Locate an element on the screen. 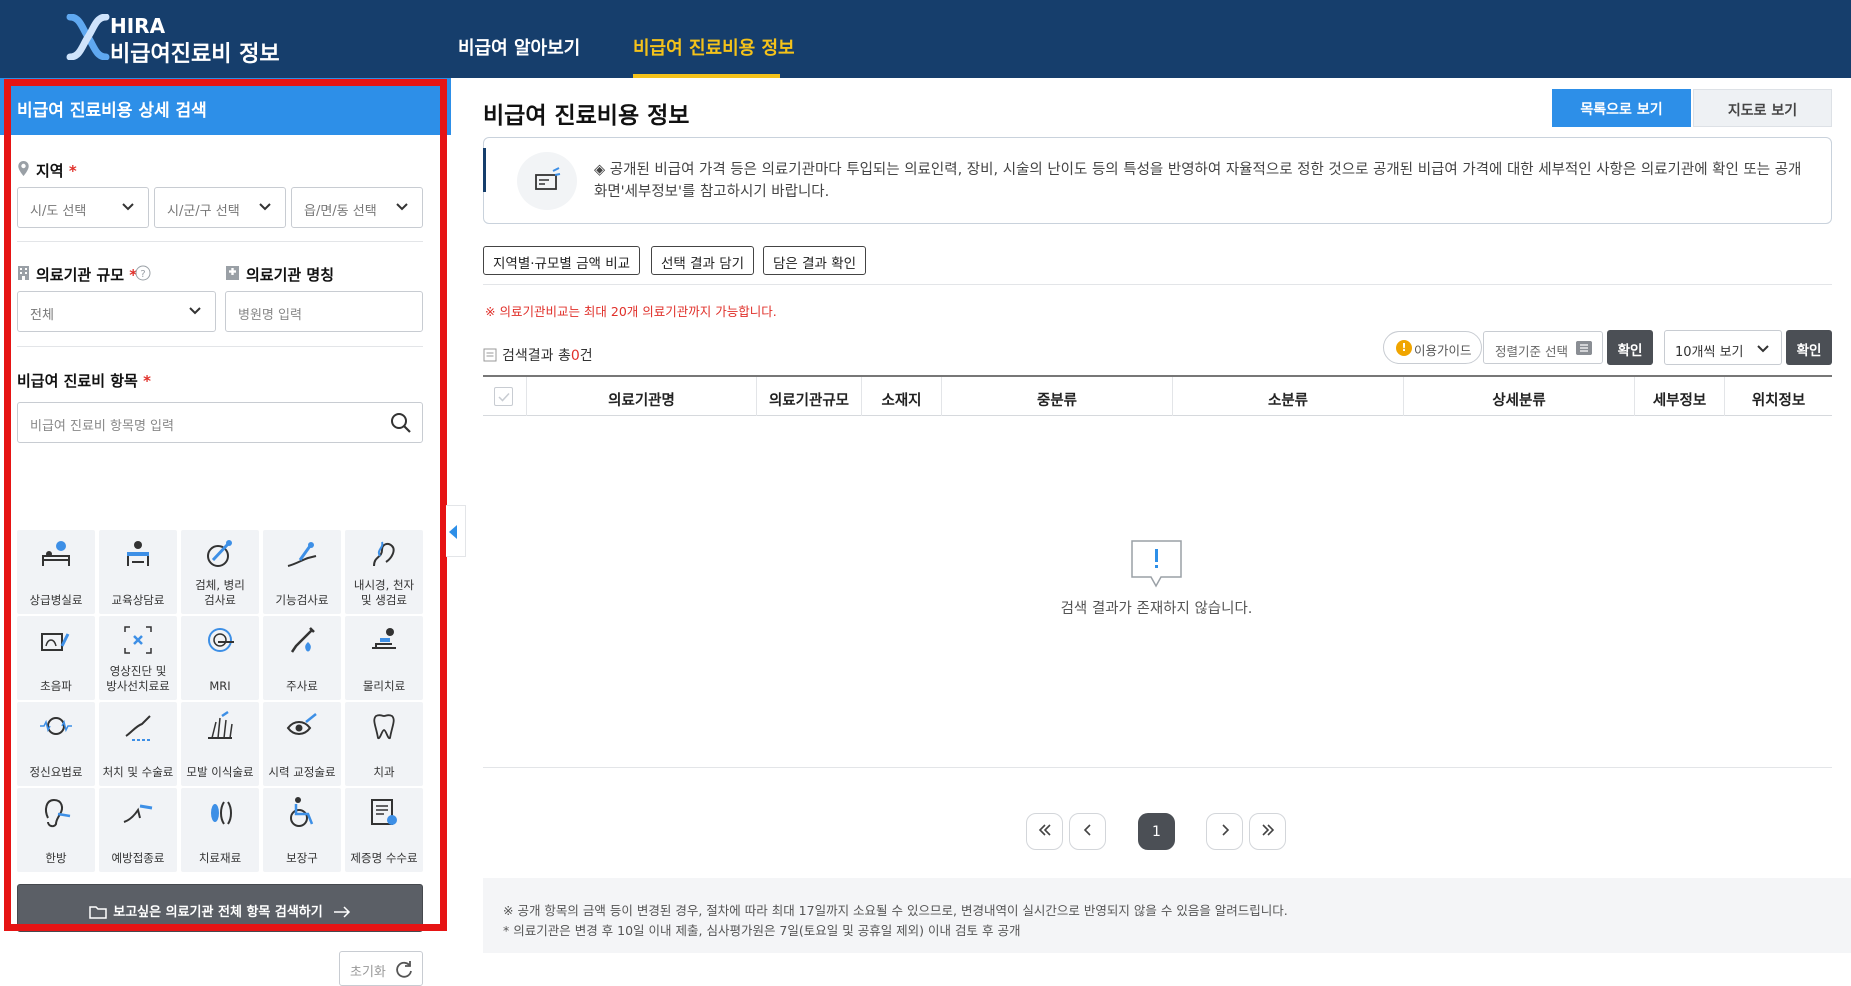 The image size is (1851, 986). category-function-test: 기능검사료 is located at coordinates (302, 572).